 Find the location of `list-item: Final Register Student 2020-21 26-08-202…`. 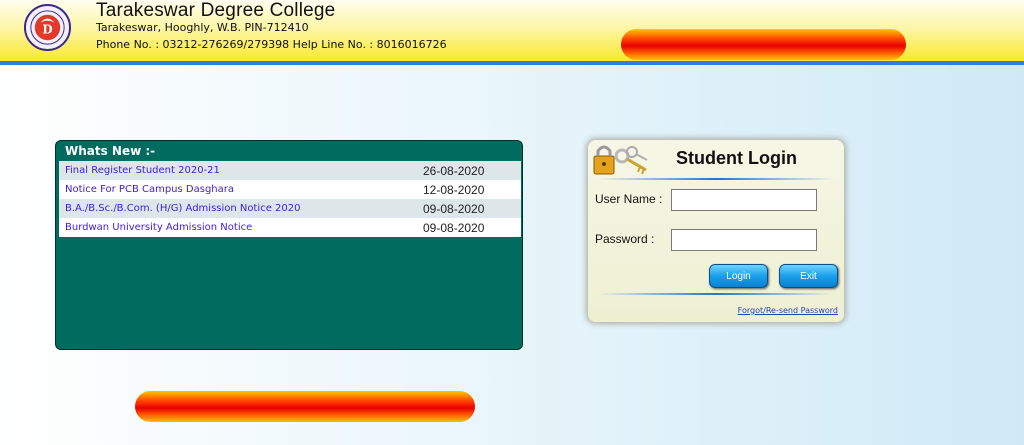

list-item: Final Register Student 2020-21 26-08-202… is located at coordinates (290, 170).